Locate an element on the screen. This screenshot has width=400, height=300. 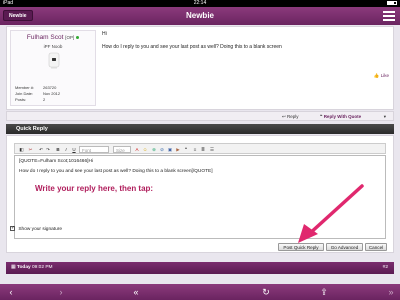
signature-label: Show your signature is located at coordinates (40, 229).